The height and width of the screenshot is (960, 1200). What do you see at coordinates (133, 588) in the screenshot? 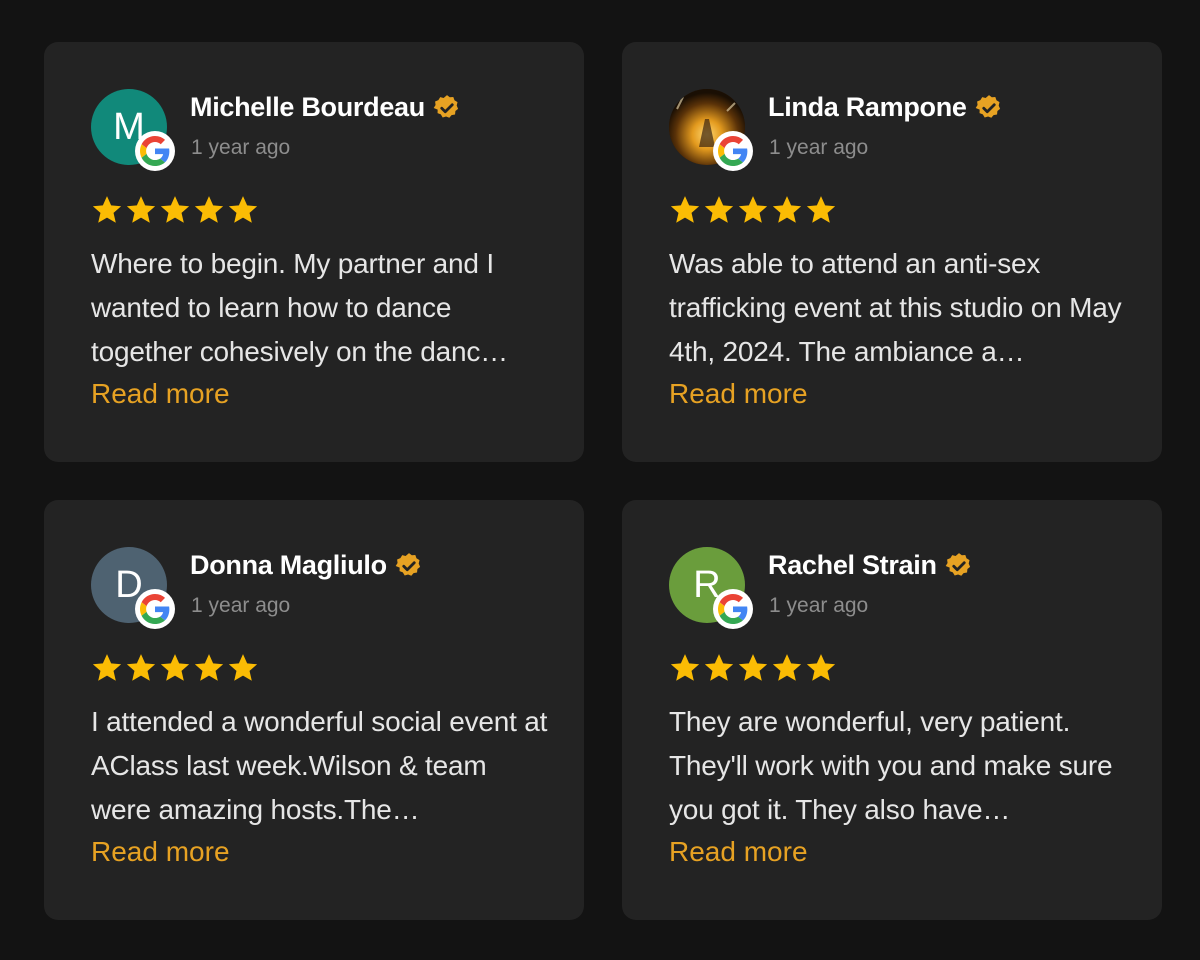
I see `avatar-container: D` at bounding box center [133, 588].